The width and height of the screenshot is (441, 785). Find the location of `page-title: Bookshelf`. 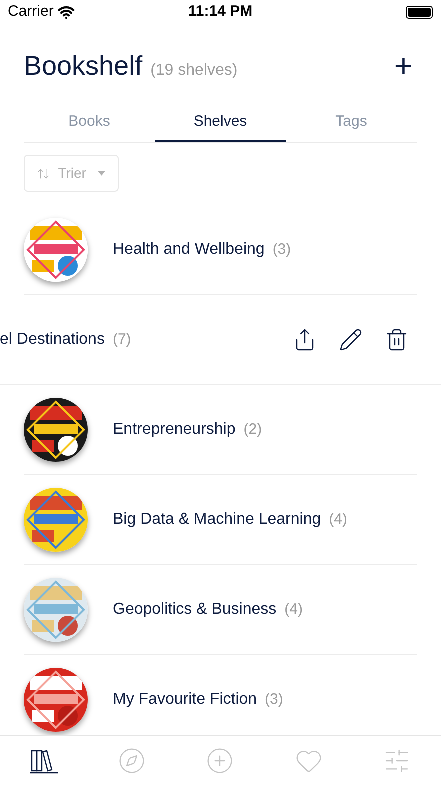

page-title: Bookshelf is located at coordinates (83, 66).